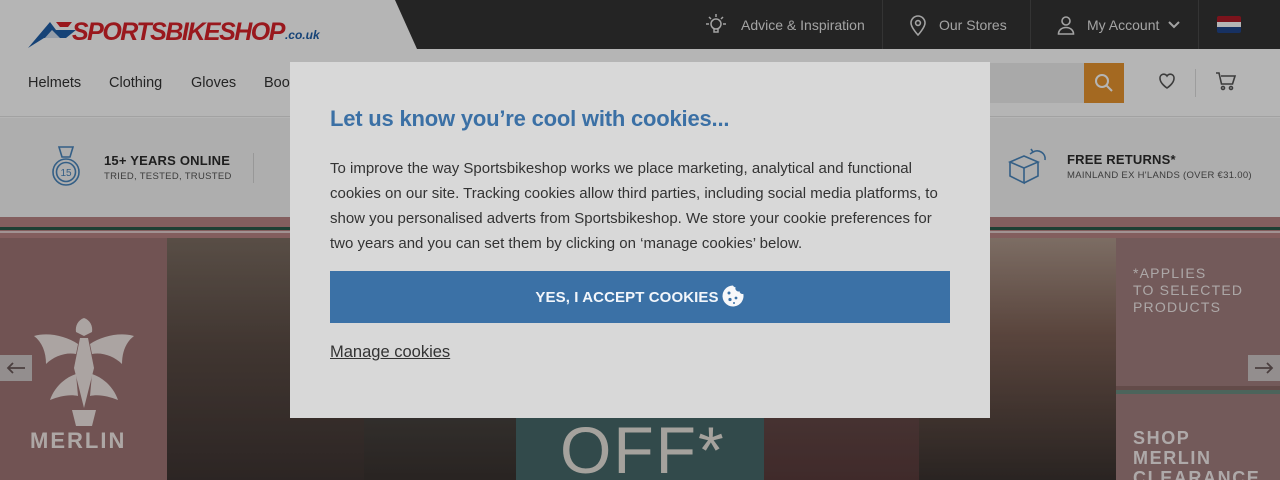  Describe the element at coordinates (390, 352) in the screenshot. I see `manage-cookies-link: Manage cookies` at that location.